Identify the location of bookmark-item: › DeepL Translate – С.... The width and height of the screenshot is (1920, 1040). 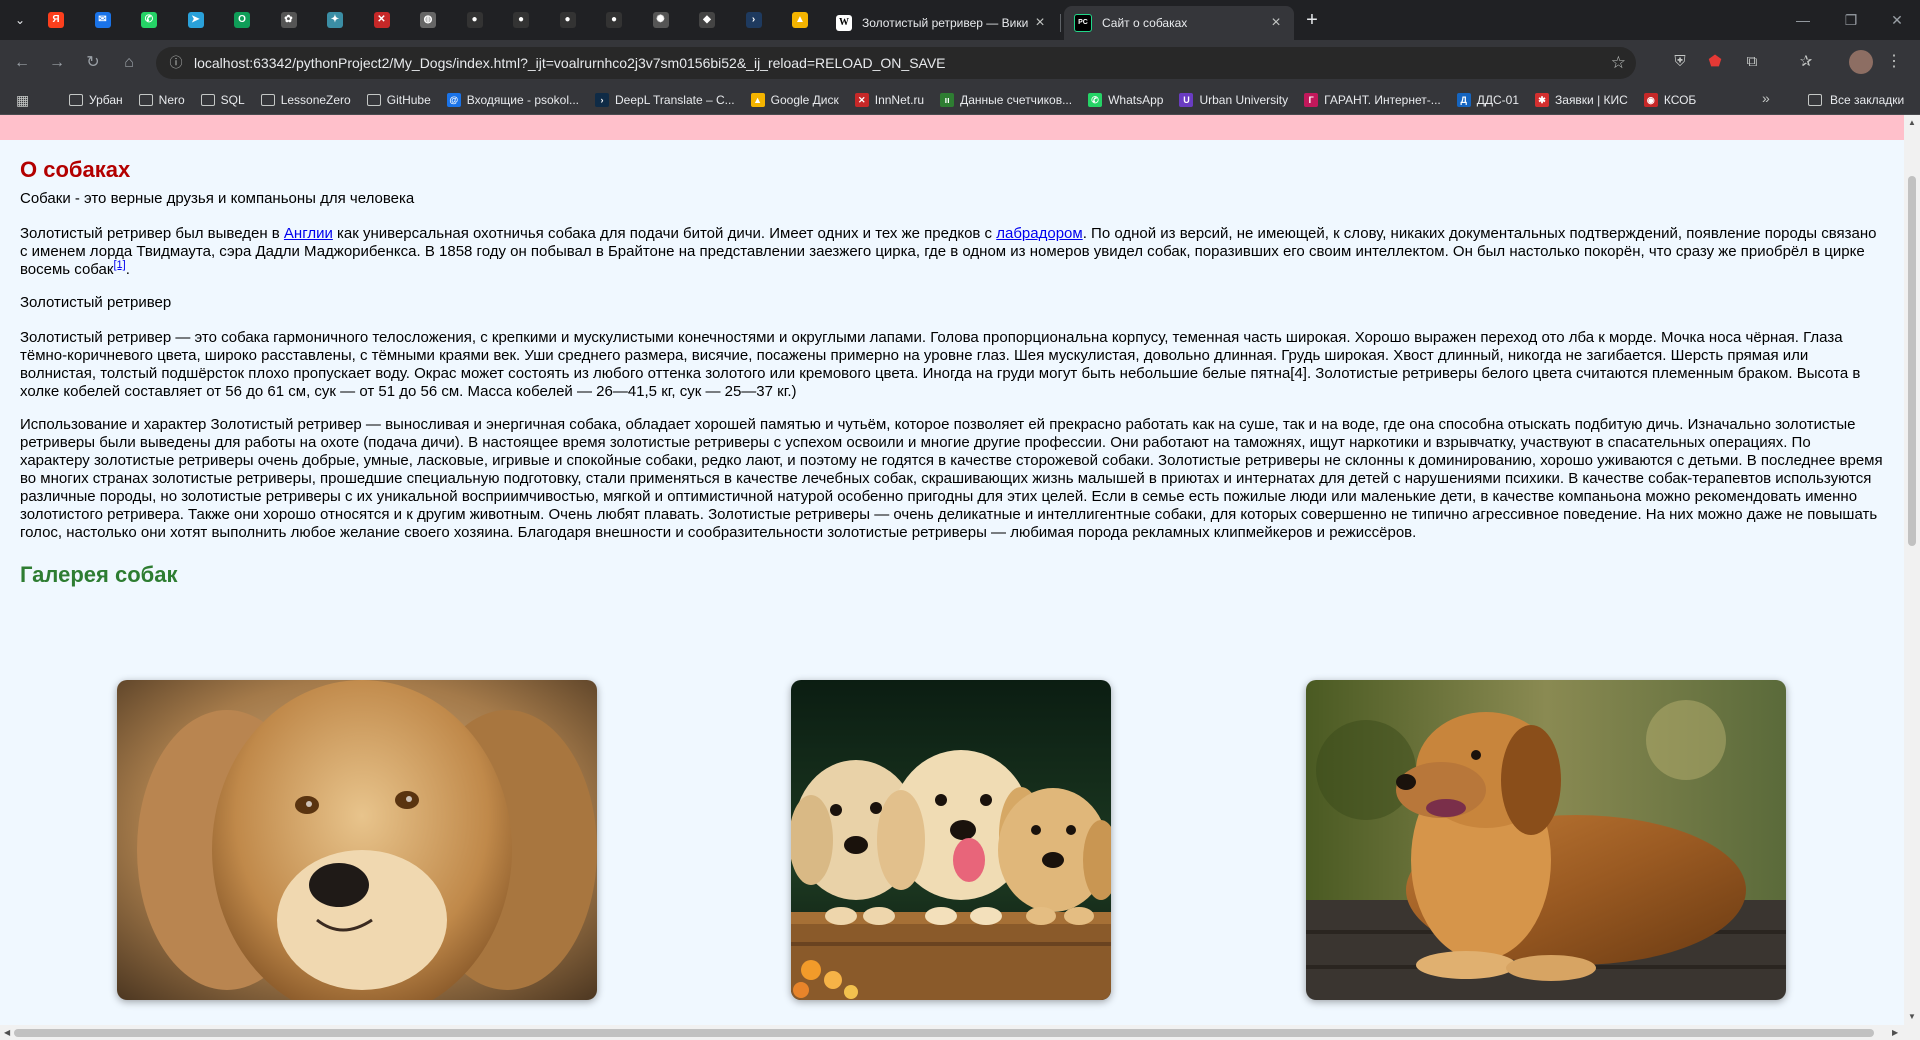
(665, 100).